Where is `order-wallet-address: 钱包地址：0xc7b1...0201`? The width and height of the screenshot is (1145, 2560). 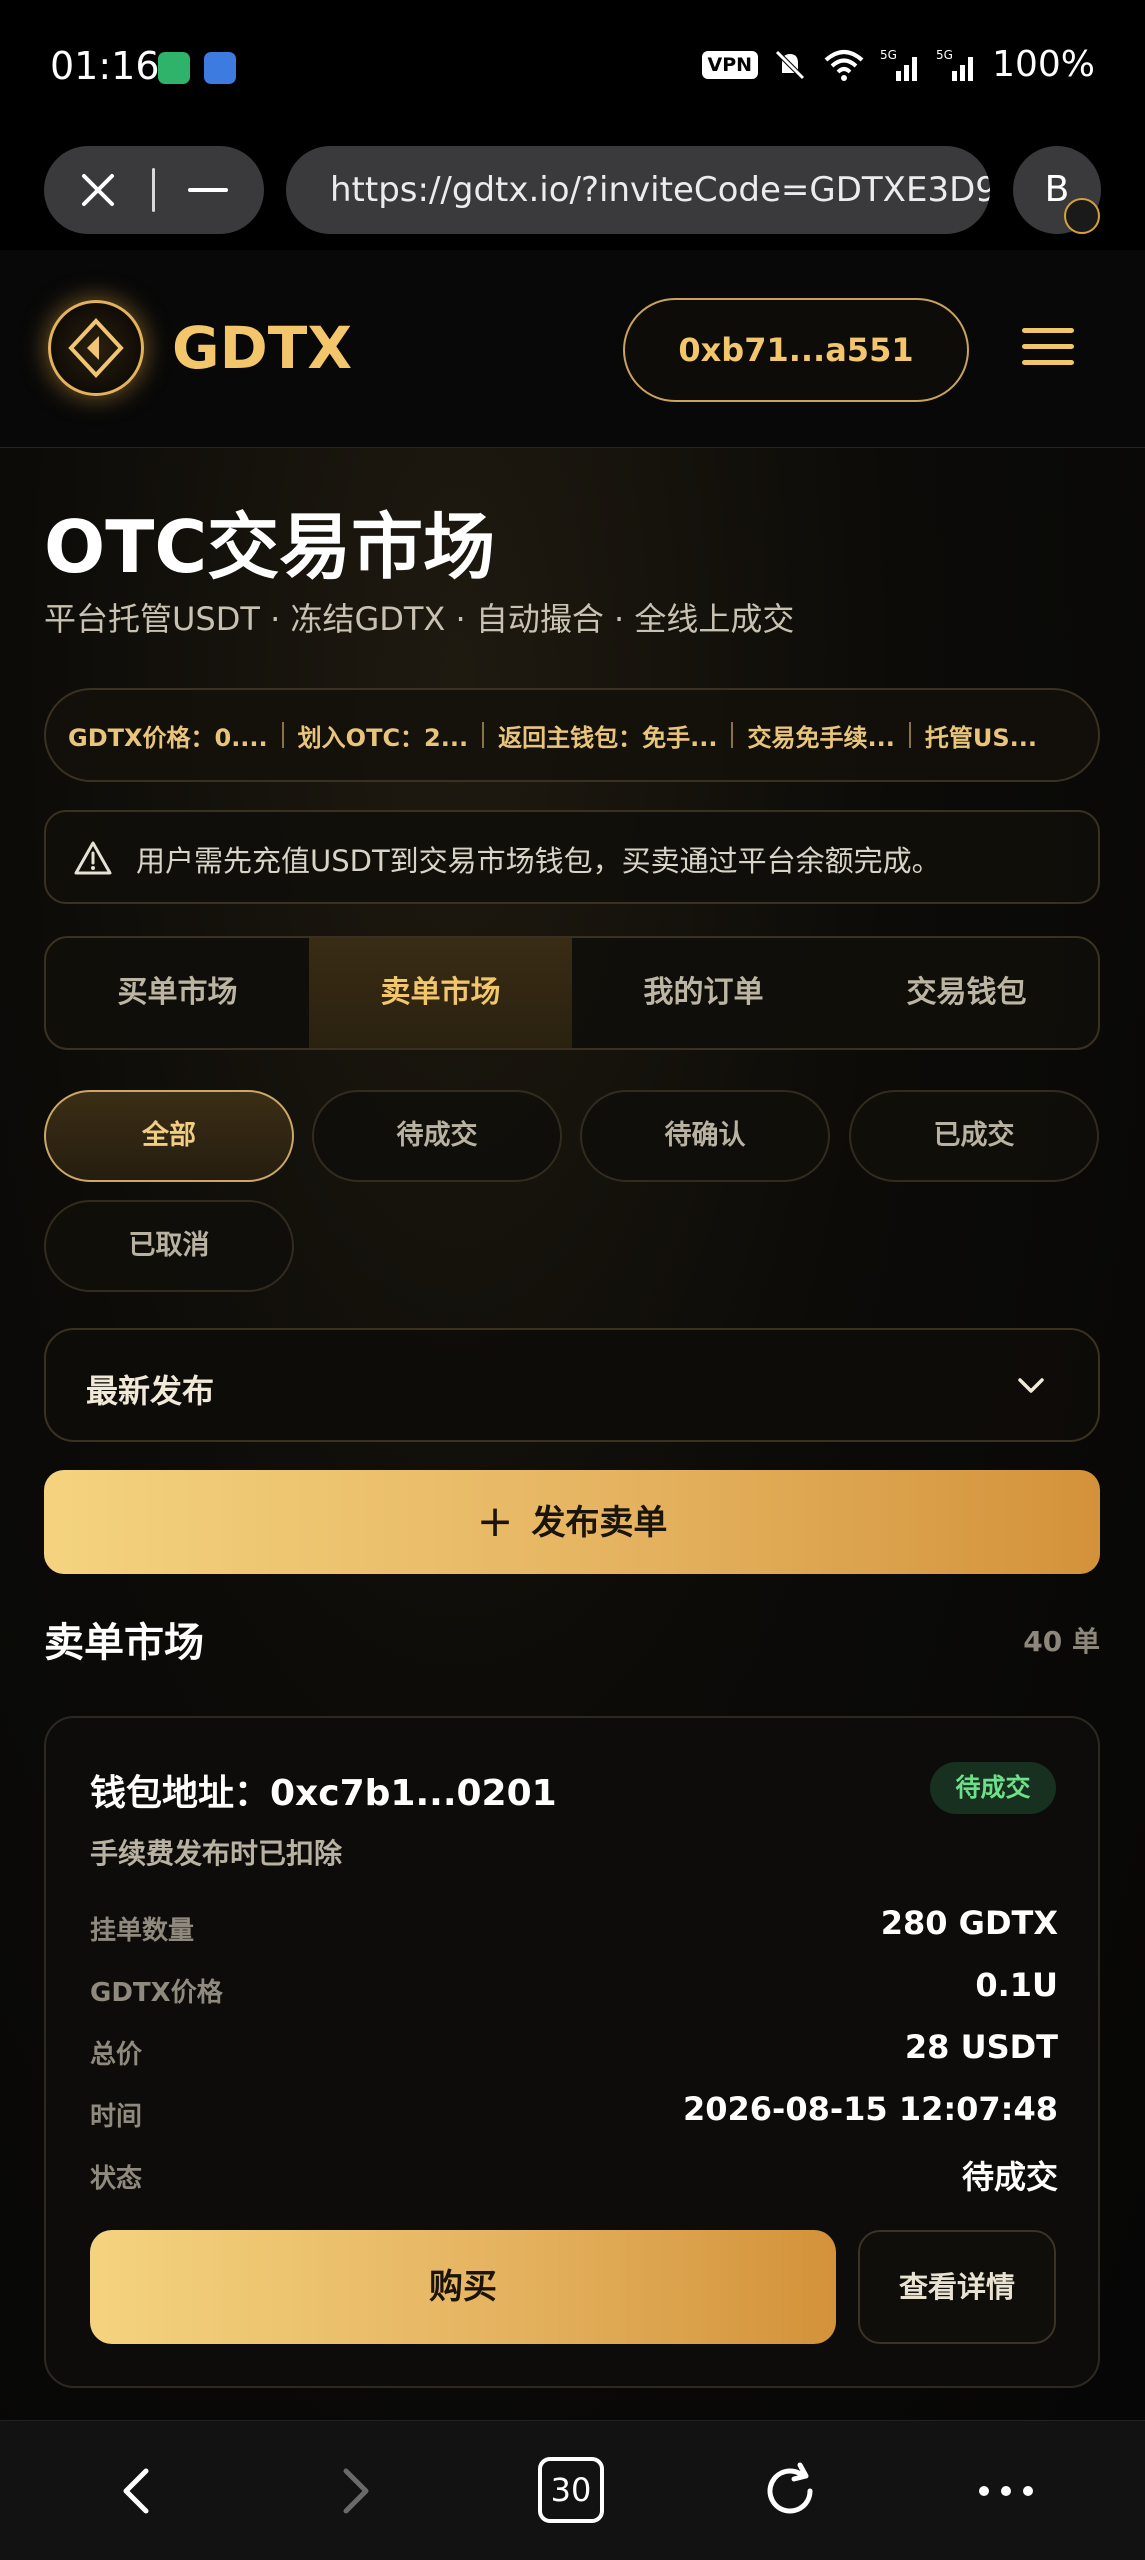
order-wallet-address: 钱包地址：0xc7b1...0201 is located at coordinates (323, 1793).